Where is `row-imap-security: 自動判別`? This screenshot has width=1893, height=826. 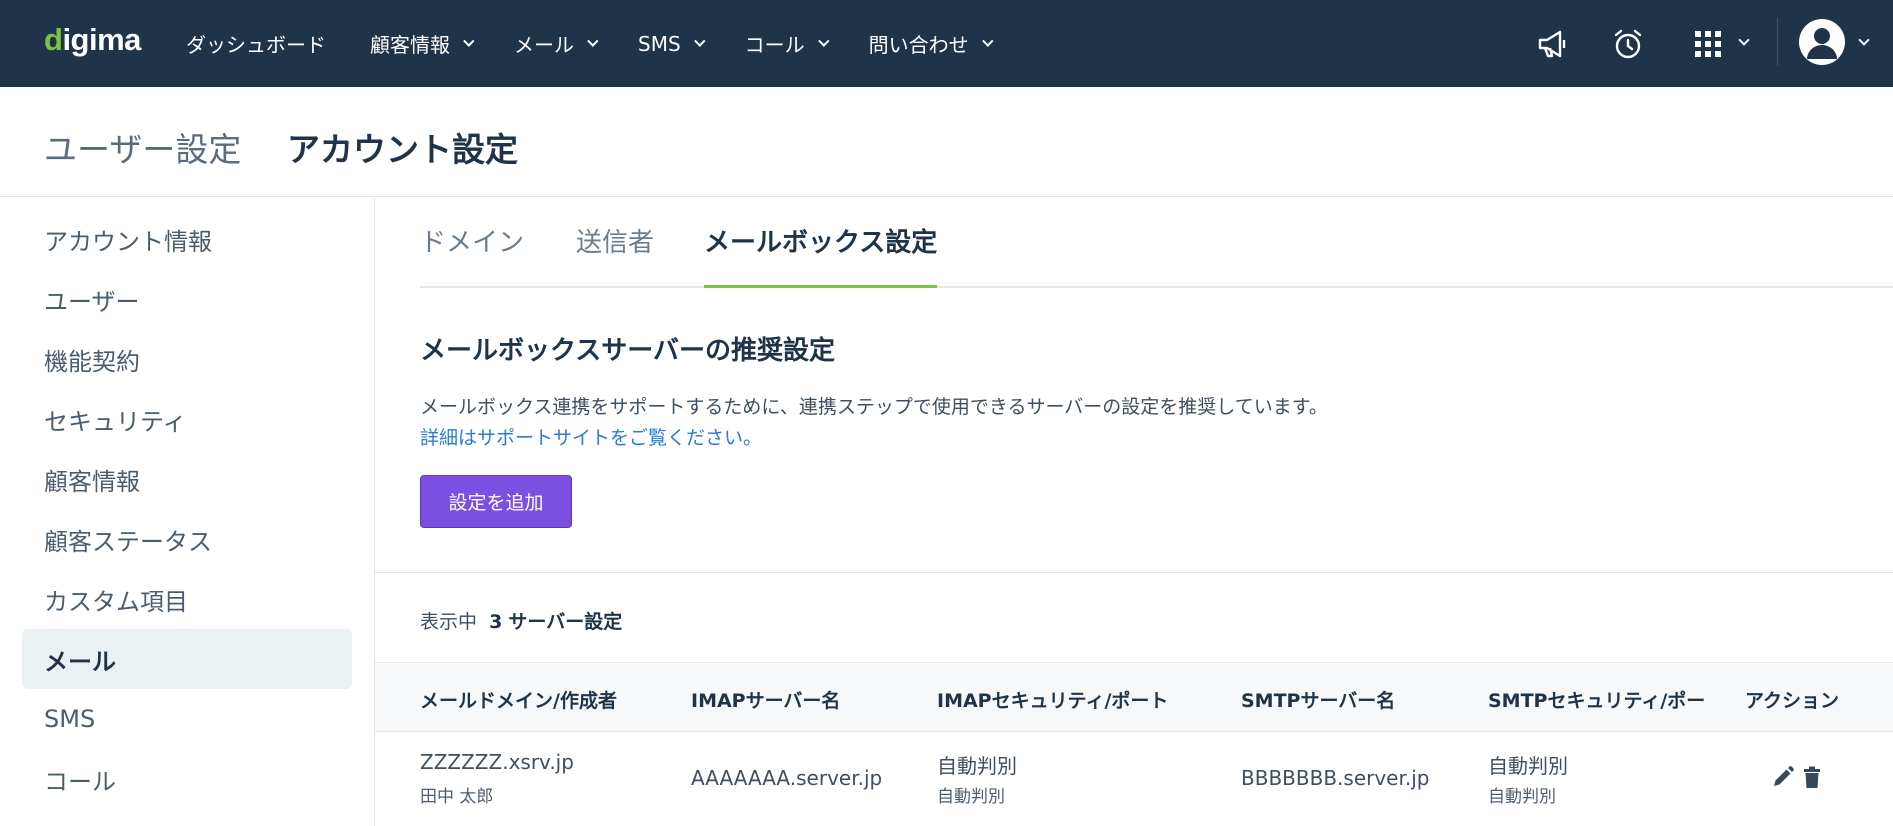
row-imap-security: 自動判別 is located at coordinates (977, 766).